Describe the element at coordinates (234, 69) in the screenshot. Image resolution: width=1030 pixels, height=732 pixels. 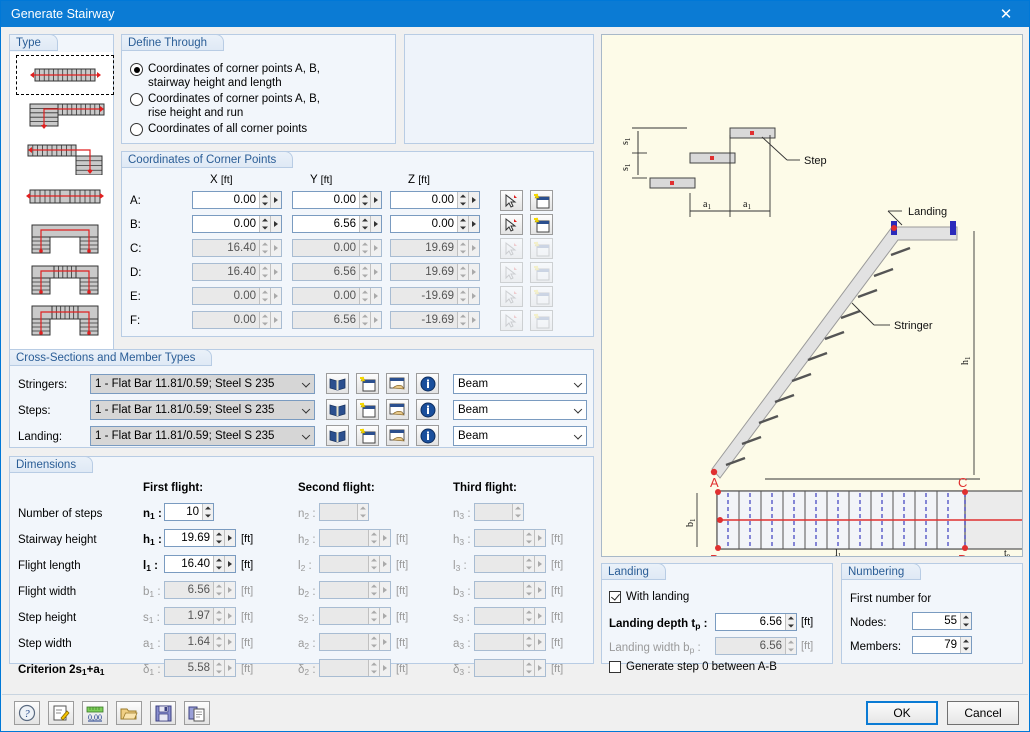
I see `radio-label-line1: Coordinates of corner points A, B,` at that location.